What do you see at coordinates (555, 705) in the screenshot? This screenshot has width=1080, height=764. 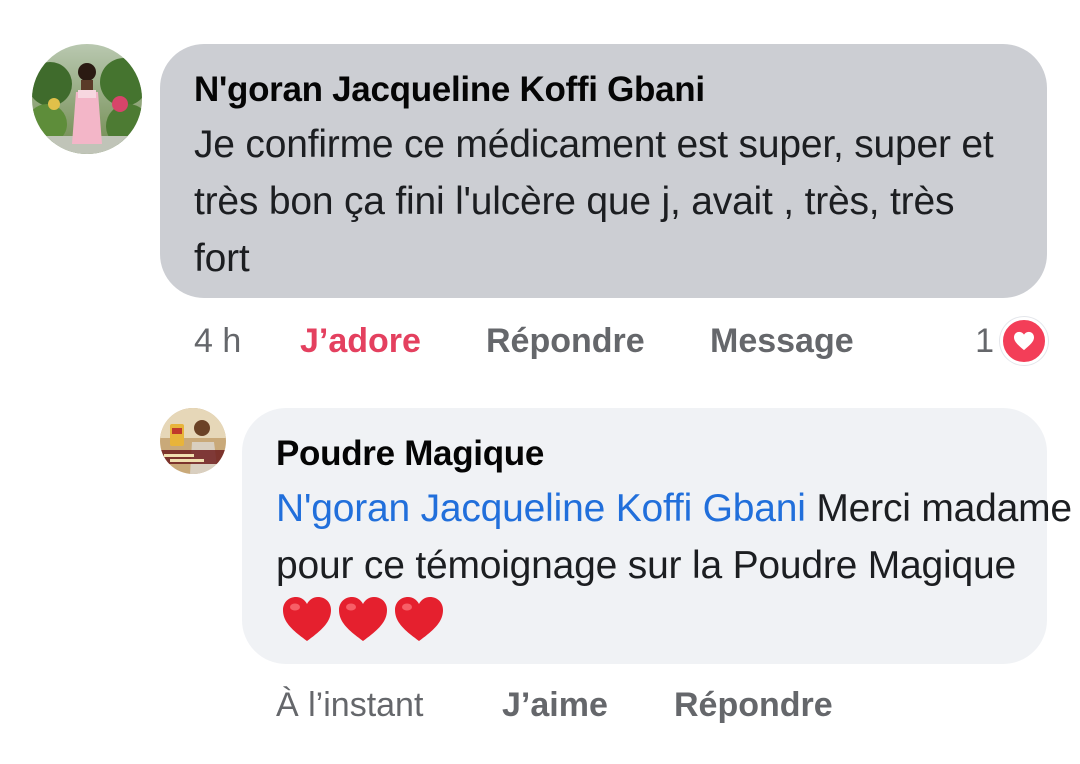 I see `like-button: J’aime` at bounding box center [555, 705].